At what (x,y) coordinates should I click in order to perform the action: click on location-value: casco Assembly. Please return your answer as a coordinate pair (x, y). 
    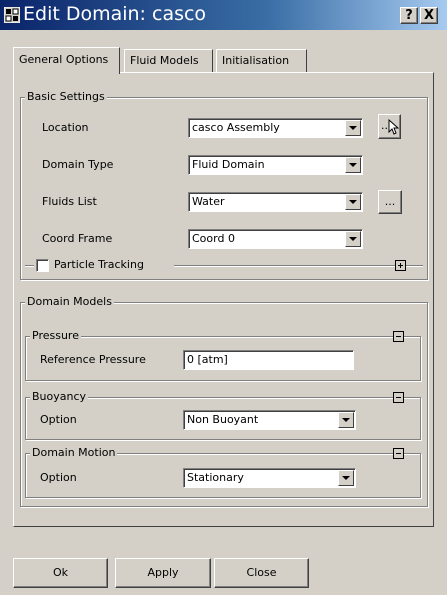
    Looking at the image, I should click on (236, 127).